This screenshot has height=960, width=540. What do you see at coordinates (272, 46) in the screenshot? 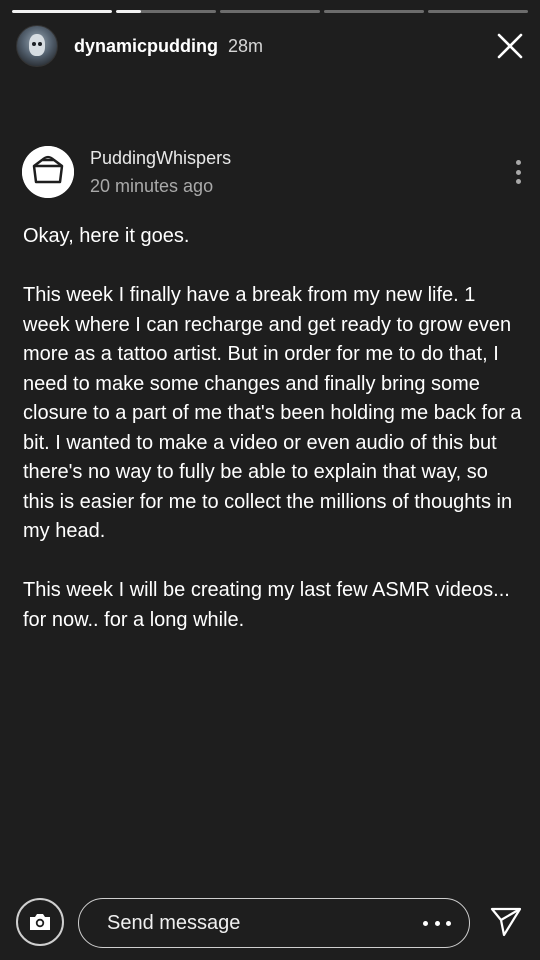
I see `story-header: dynamicpudding 28m` at bounding box center [272, 46].